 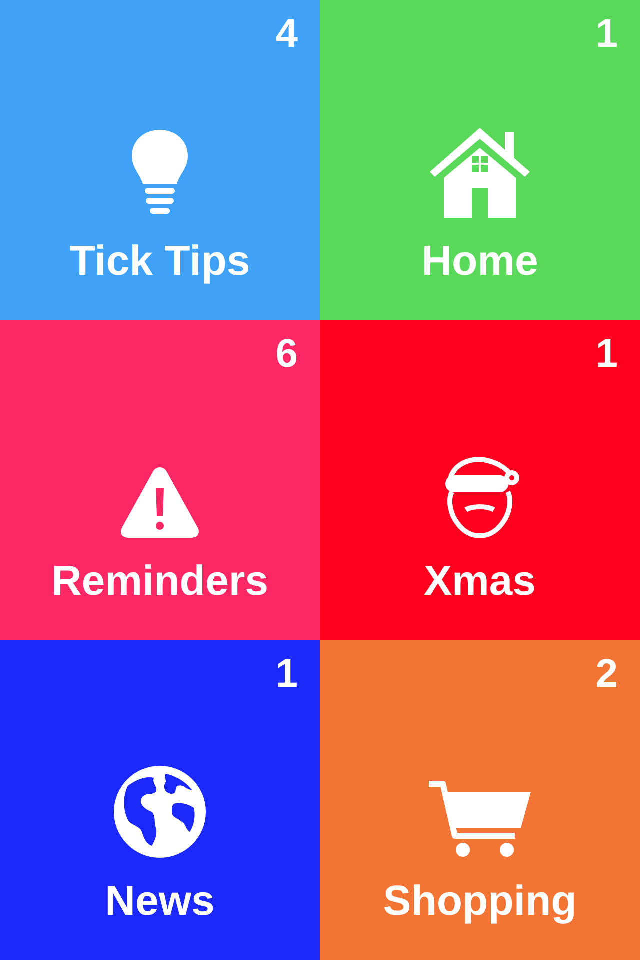 What do you see at coordinates (480, 581) in the screenshot?
I see `tile-label: Xmas` at bounding box center [480, 581].